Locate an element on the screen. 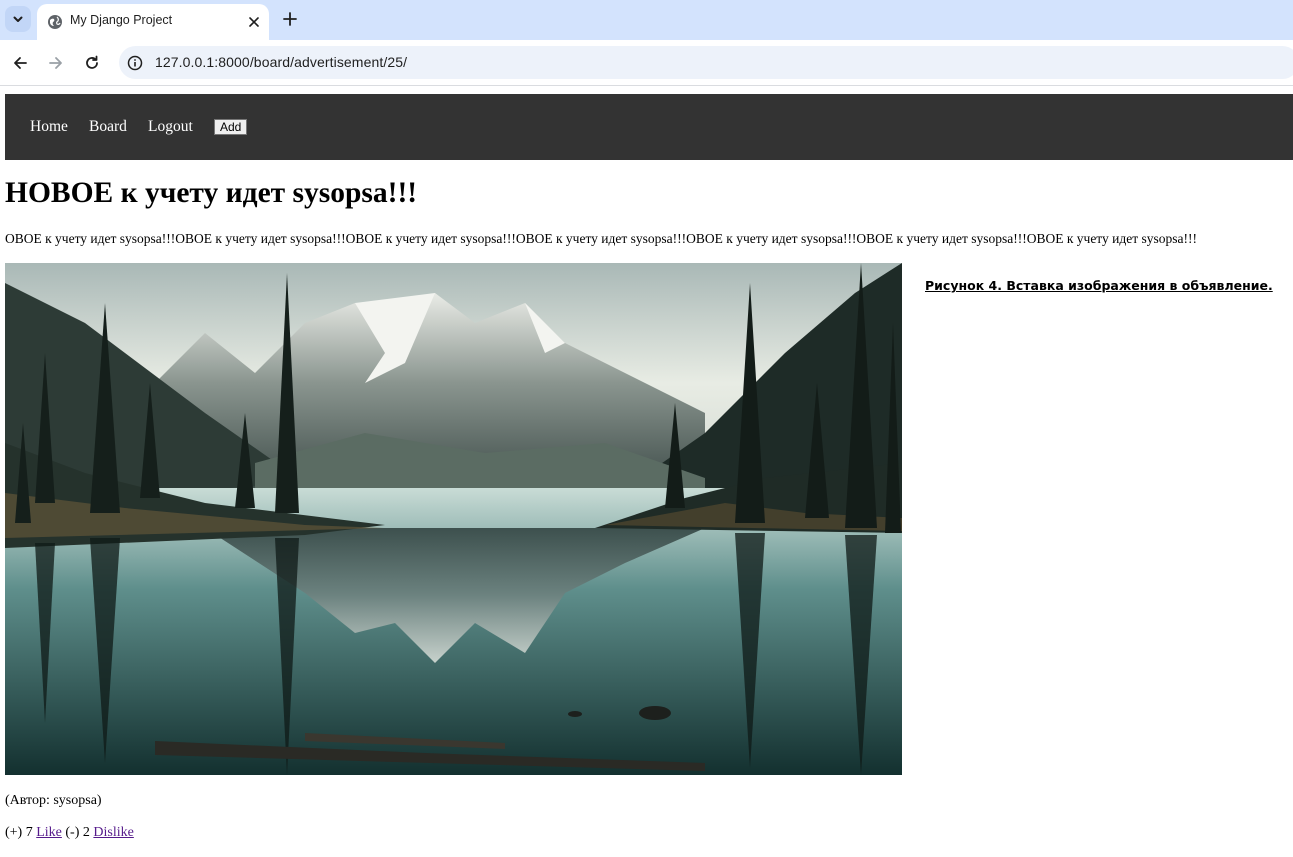 This screenshot has width=1293, height=857. forward-button is located at coordinates (56, 63).